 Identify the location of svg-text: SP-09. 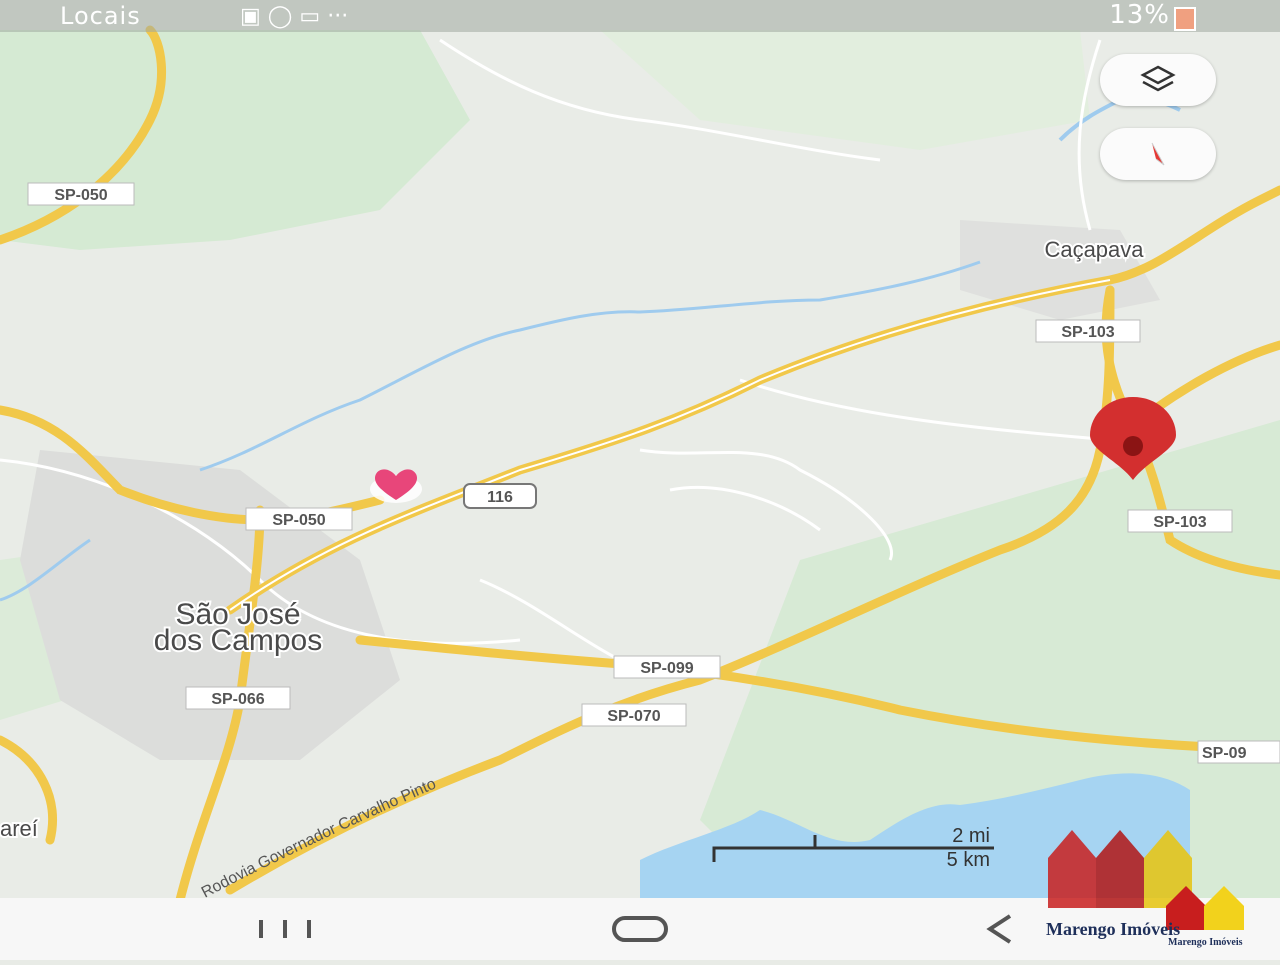
(1224, 753).